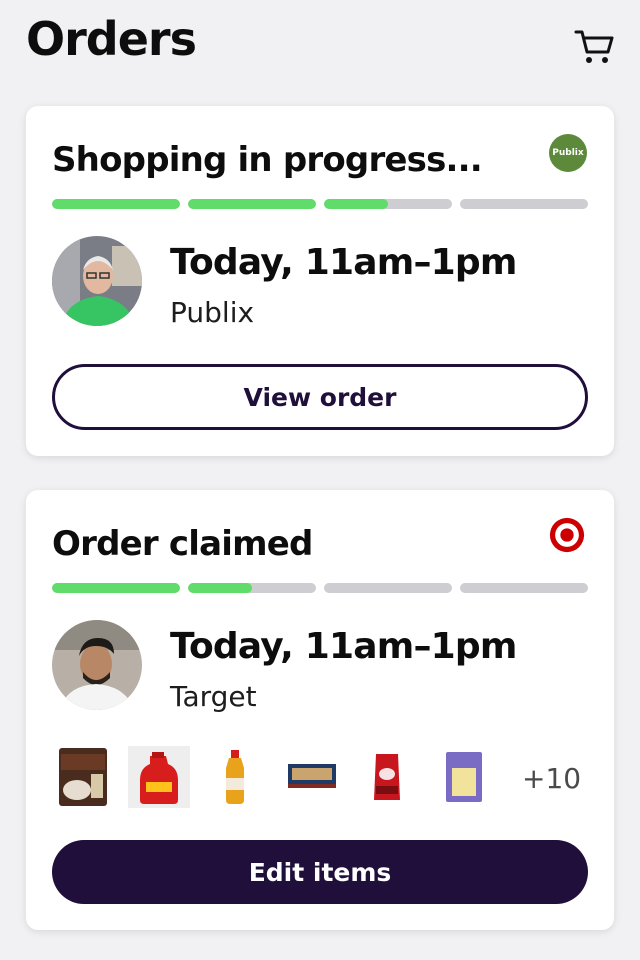  I want to click on cart-icon, so click(594, 46).